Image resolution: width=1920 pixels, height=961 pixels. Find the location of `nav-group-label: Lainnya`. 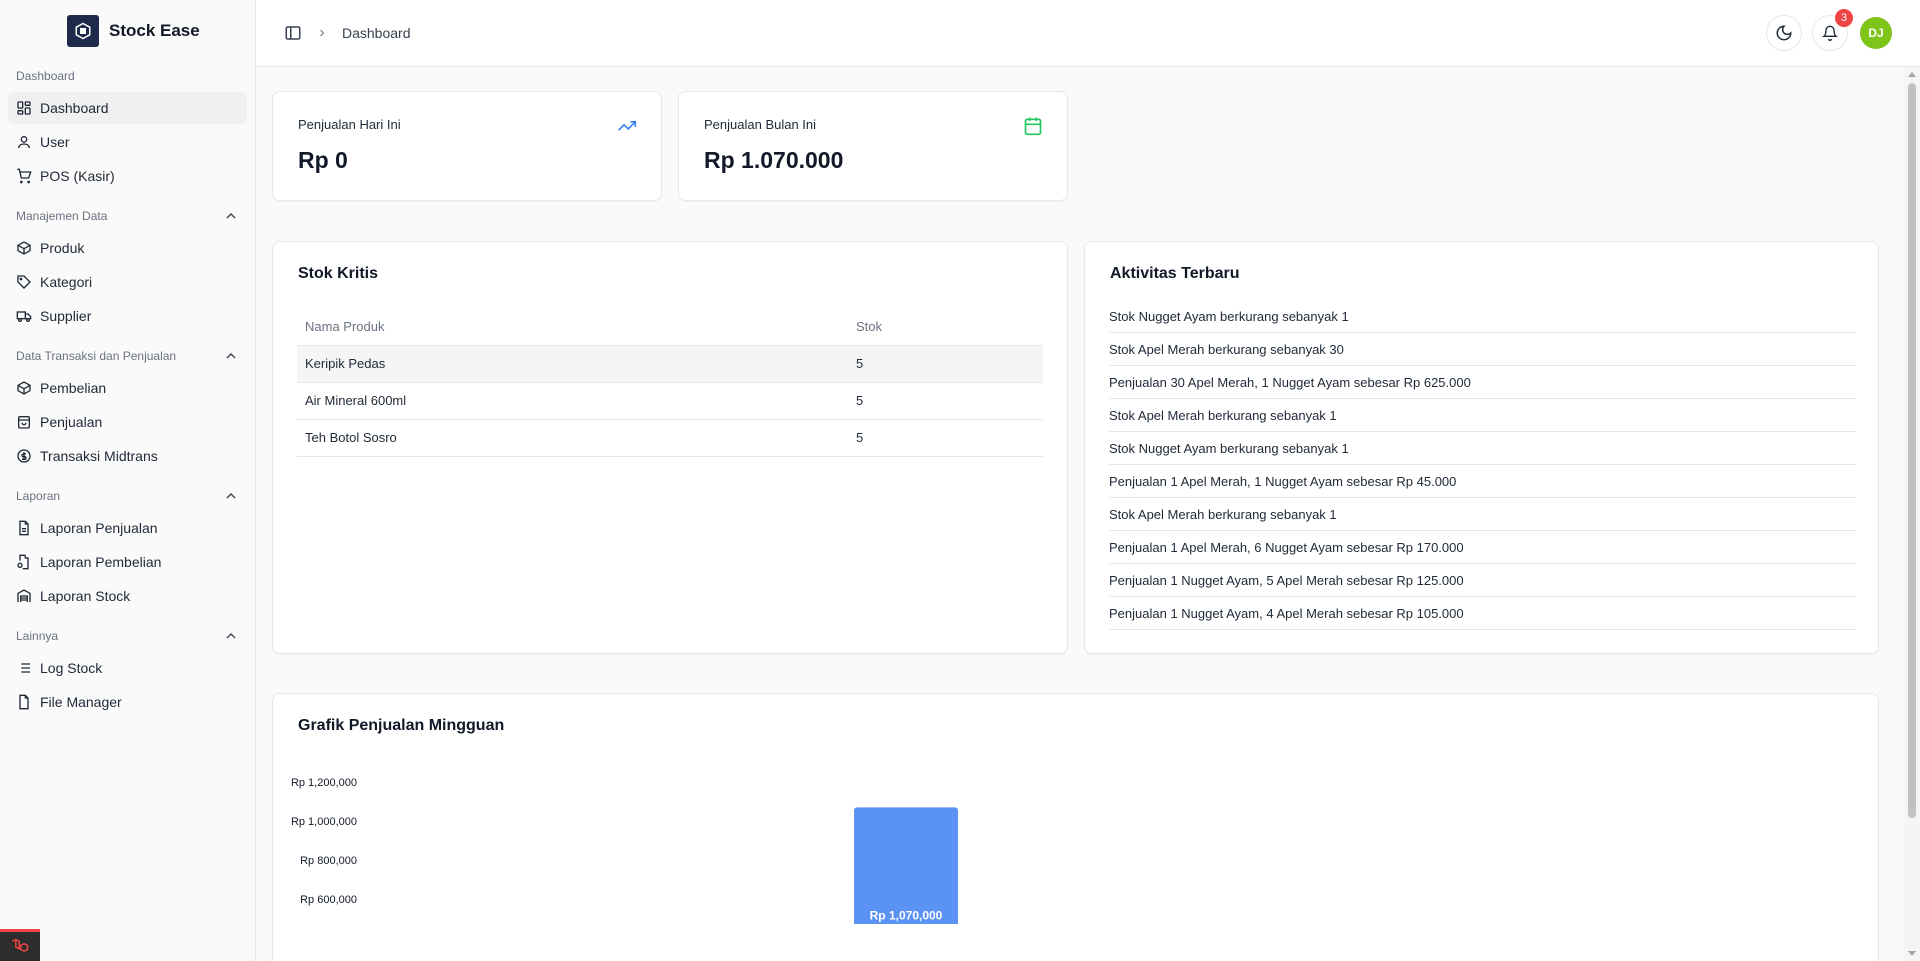

nav-group-label: Lainnya is located at coordinates (127, 636).